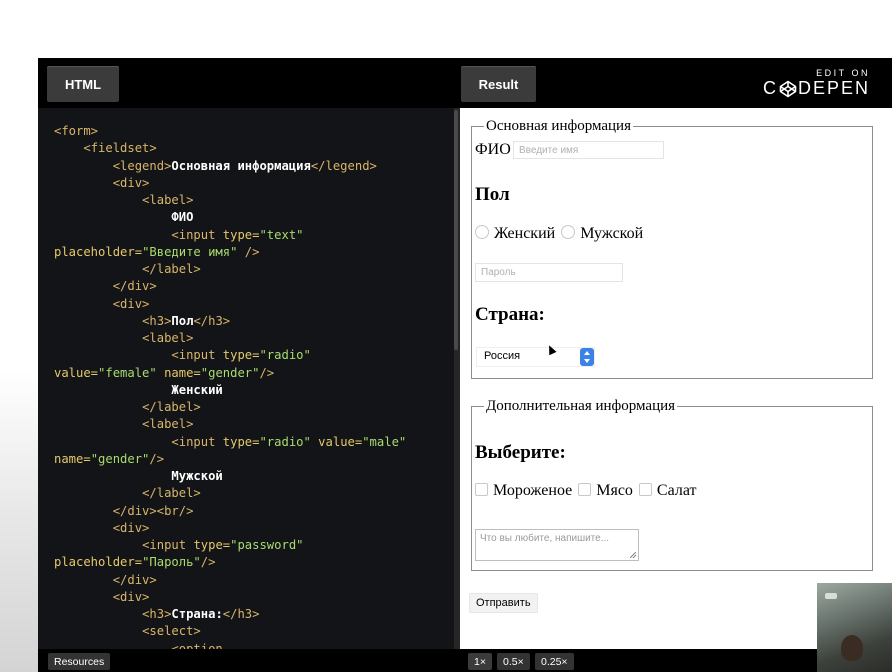 The height and width of the screenshot is (672, 892). I want to click on code-line: name="gender"/>, so click(254, 459).